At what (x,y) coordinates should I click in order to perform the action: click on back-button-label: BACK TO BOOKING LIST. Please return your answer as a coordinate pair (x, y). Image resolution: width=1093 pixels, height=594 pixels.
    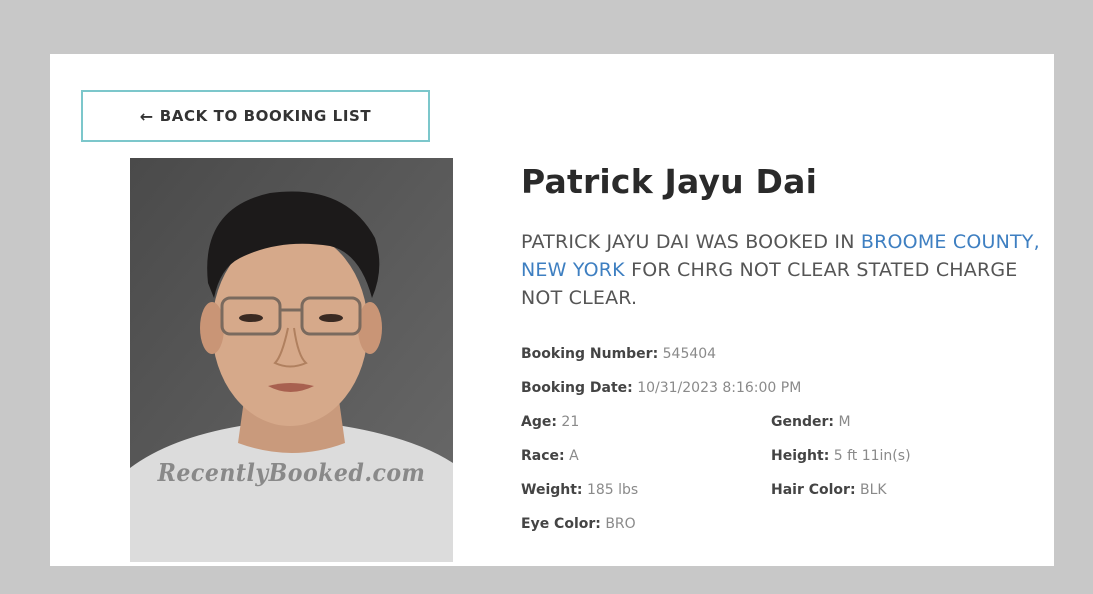
    Looking at the image, I should click on (265, 116).